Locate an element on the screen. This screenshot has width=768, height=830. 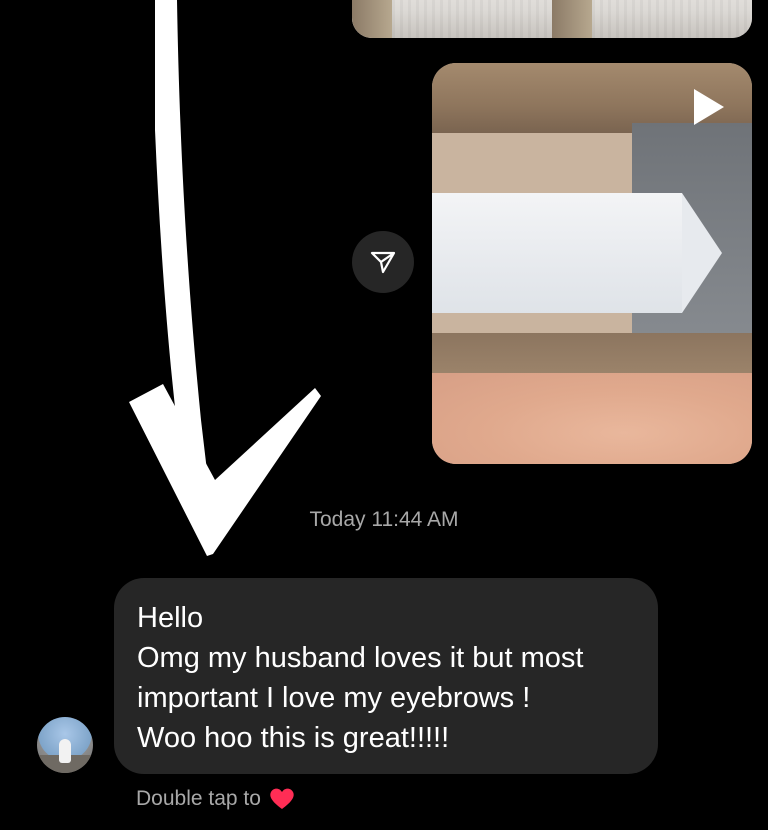
message-line: Hello is located at coordinates (170, 618).